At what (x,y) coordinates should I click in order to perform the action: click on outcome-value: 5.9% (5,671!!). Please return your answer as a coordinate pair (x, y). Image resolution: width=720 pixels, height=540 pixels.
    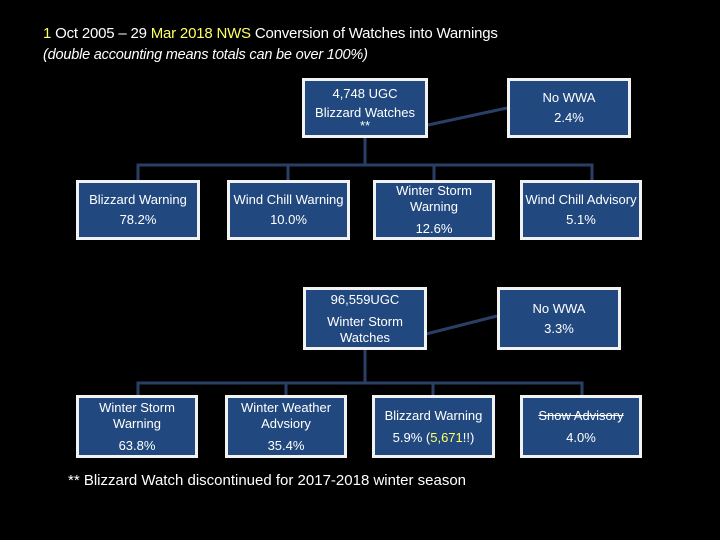
    Looking at the image, I should click on (433, 437).